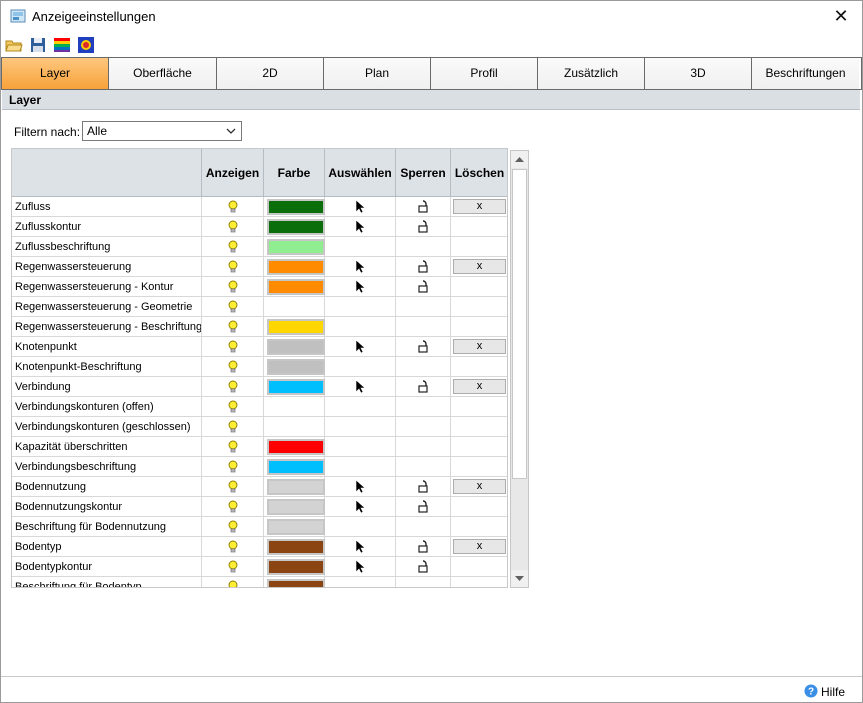  What do you see at coordinates (519, 578) in the screenshot?
I see `scroll-down-icon` at bounding box center [519, 578].